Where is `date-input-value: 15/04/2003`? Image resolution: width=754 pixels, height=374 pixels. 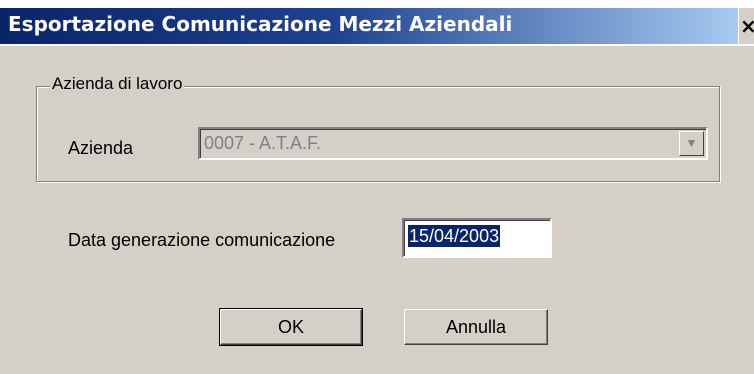
date-input-value: 15/04/2003 is located at coordinates (454, 236).